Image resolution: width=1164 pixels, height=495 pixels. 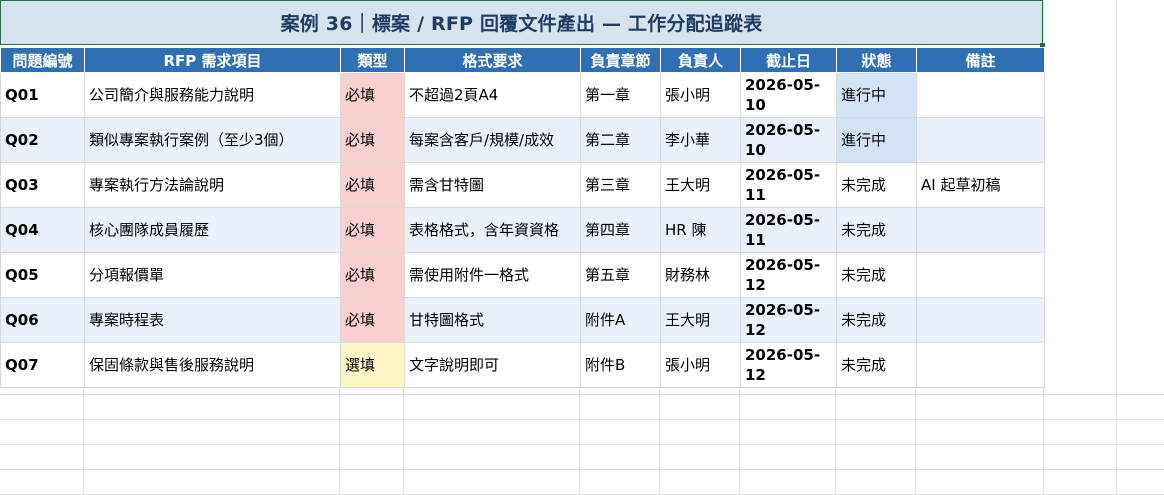 I want to click on cell-chapter: 第三章, so click(x=620, y=185).